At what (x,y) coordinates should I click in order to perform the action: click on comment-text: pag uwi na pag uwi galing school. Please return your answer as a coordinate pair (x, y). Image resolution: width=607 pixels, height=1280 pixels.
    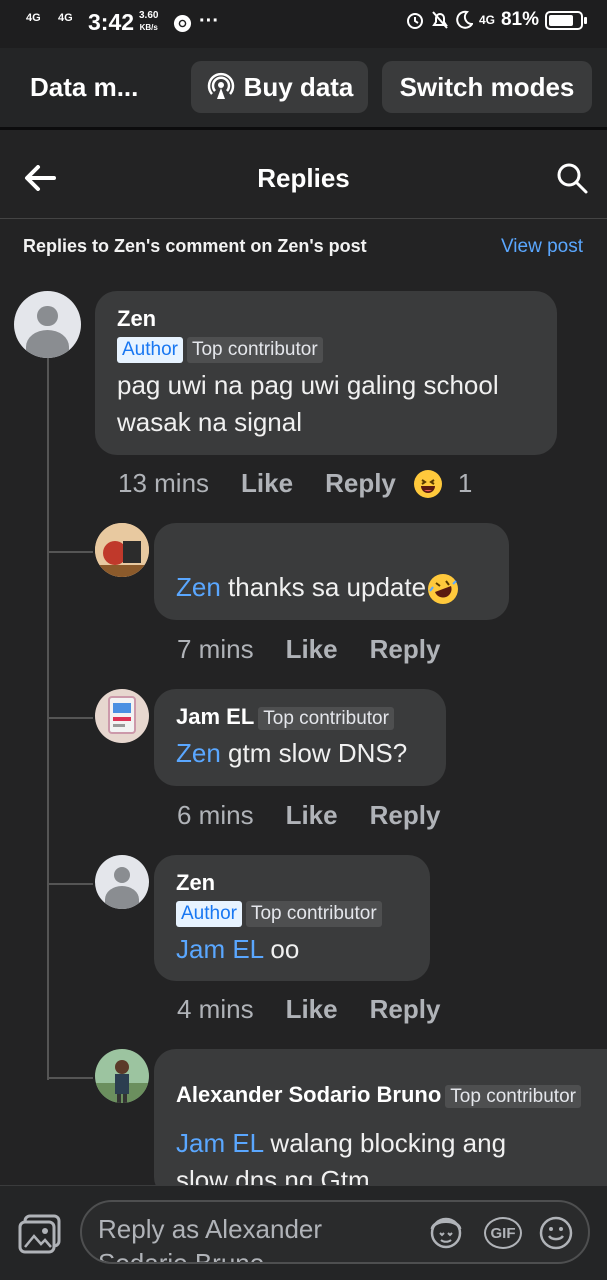
    Looking at the image, I should click on (308, 385).